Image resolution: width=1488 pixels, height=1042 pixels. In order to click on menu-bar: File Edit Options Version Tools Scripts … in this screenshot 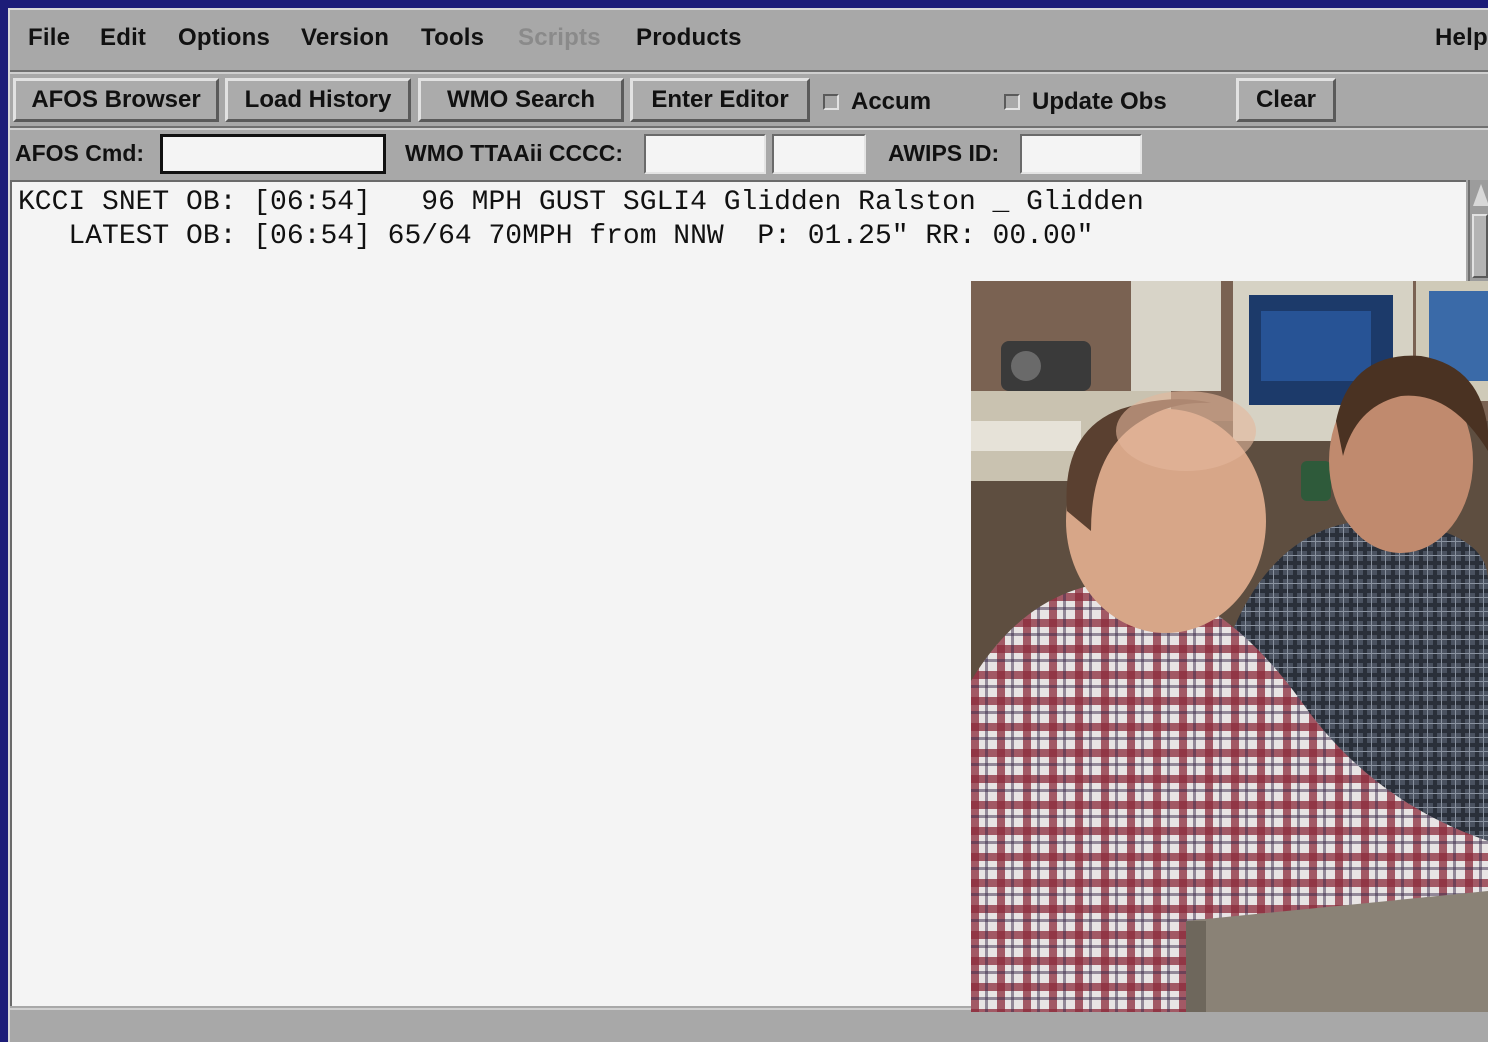, I will do `click(749, 41)`.